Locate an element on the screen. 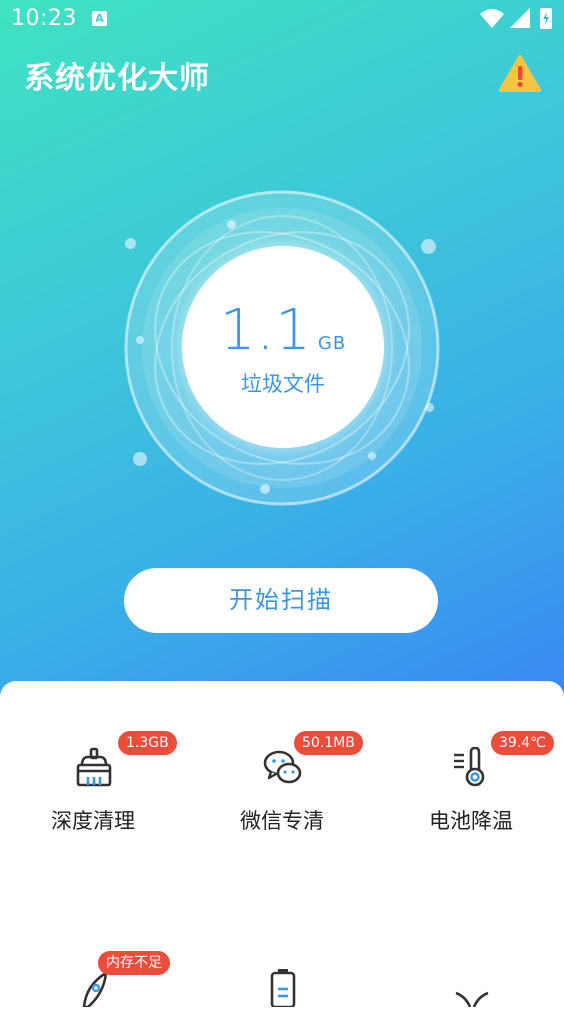 The width and height of the screenshot is (564, 1021). tool-cooling-fan is located at coordinates (471, 961).